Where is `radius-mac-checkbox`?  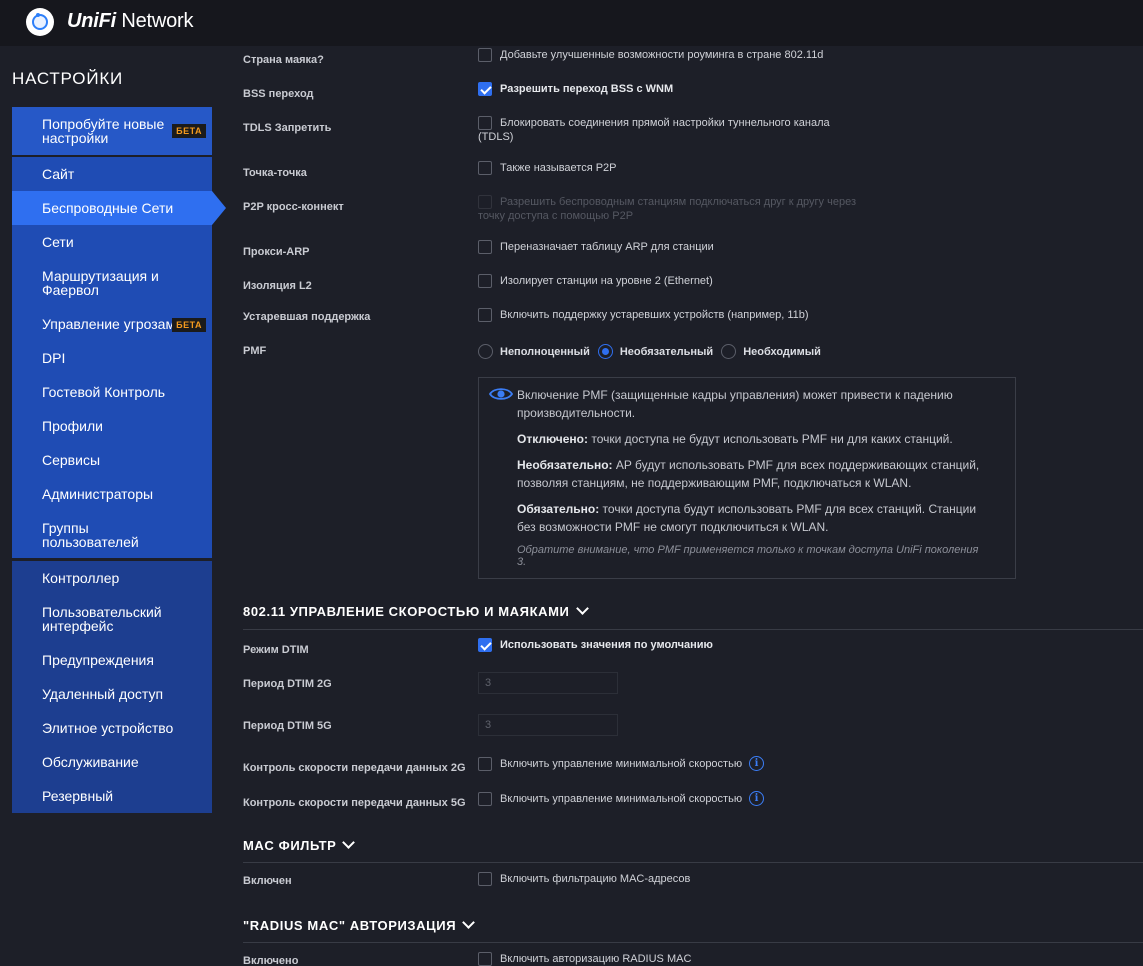 radius-mac-checkbox is located at coordinates (485, 959).